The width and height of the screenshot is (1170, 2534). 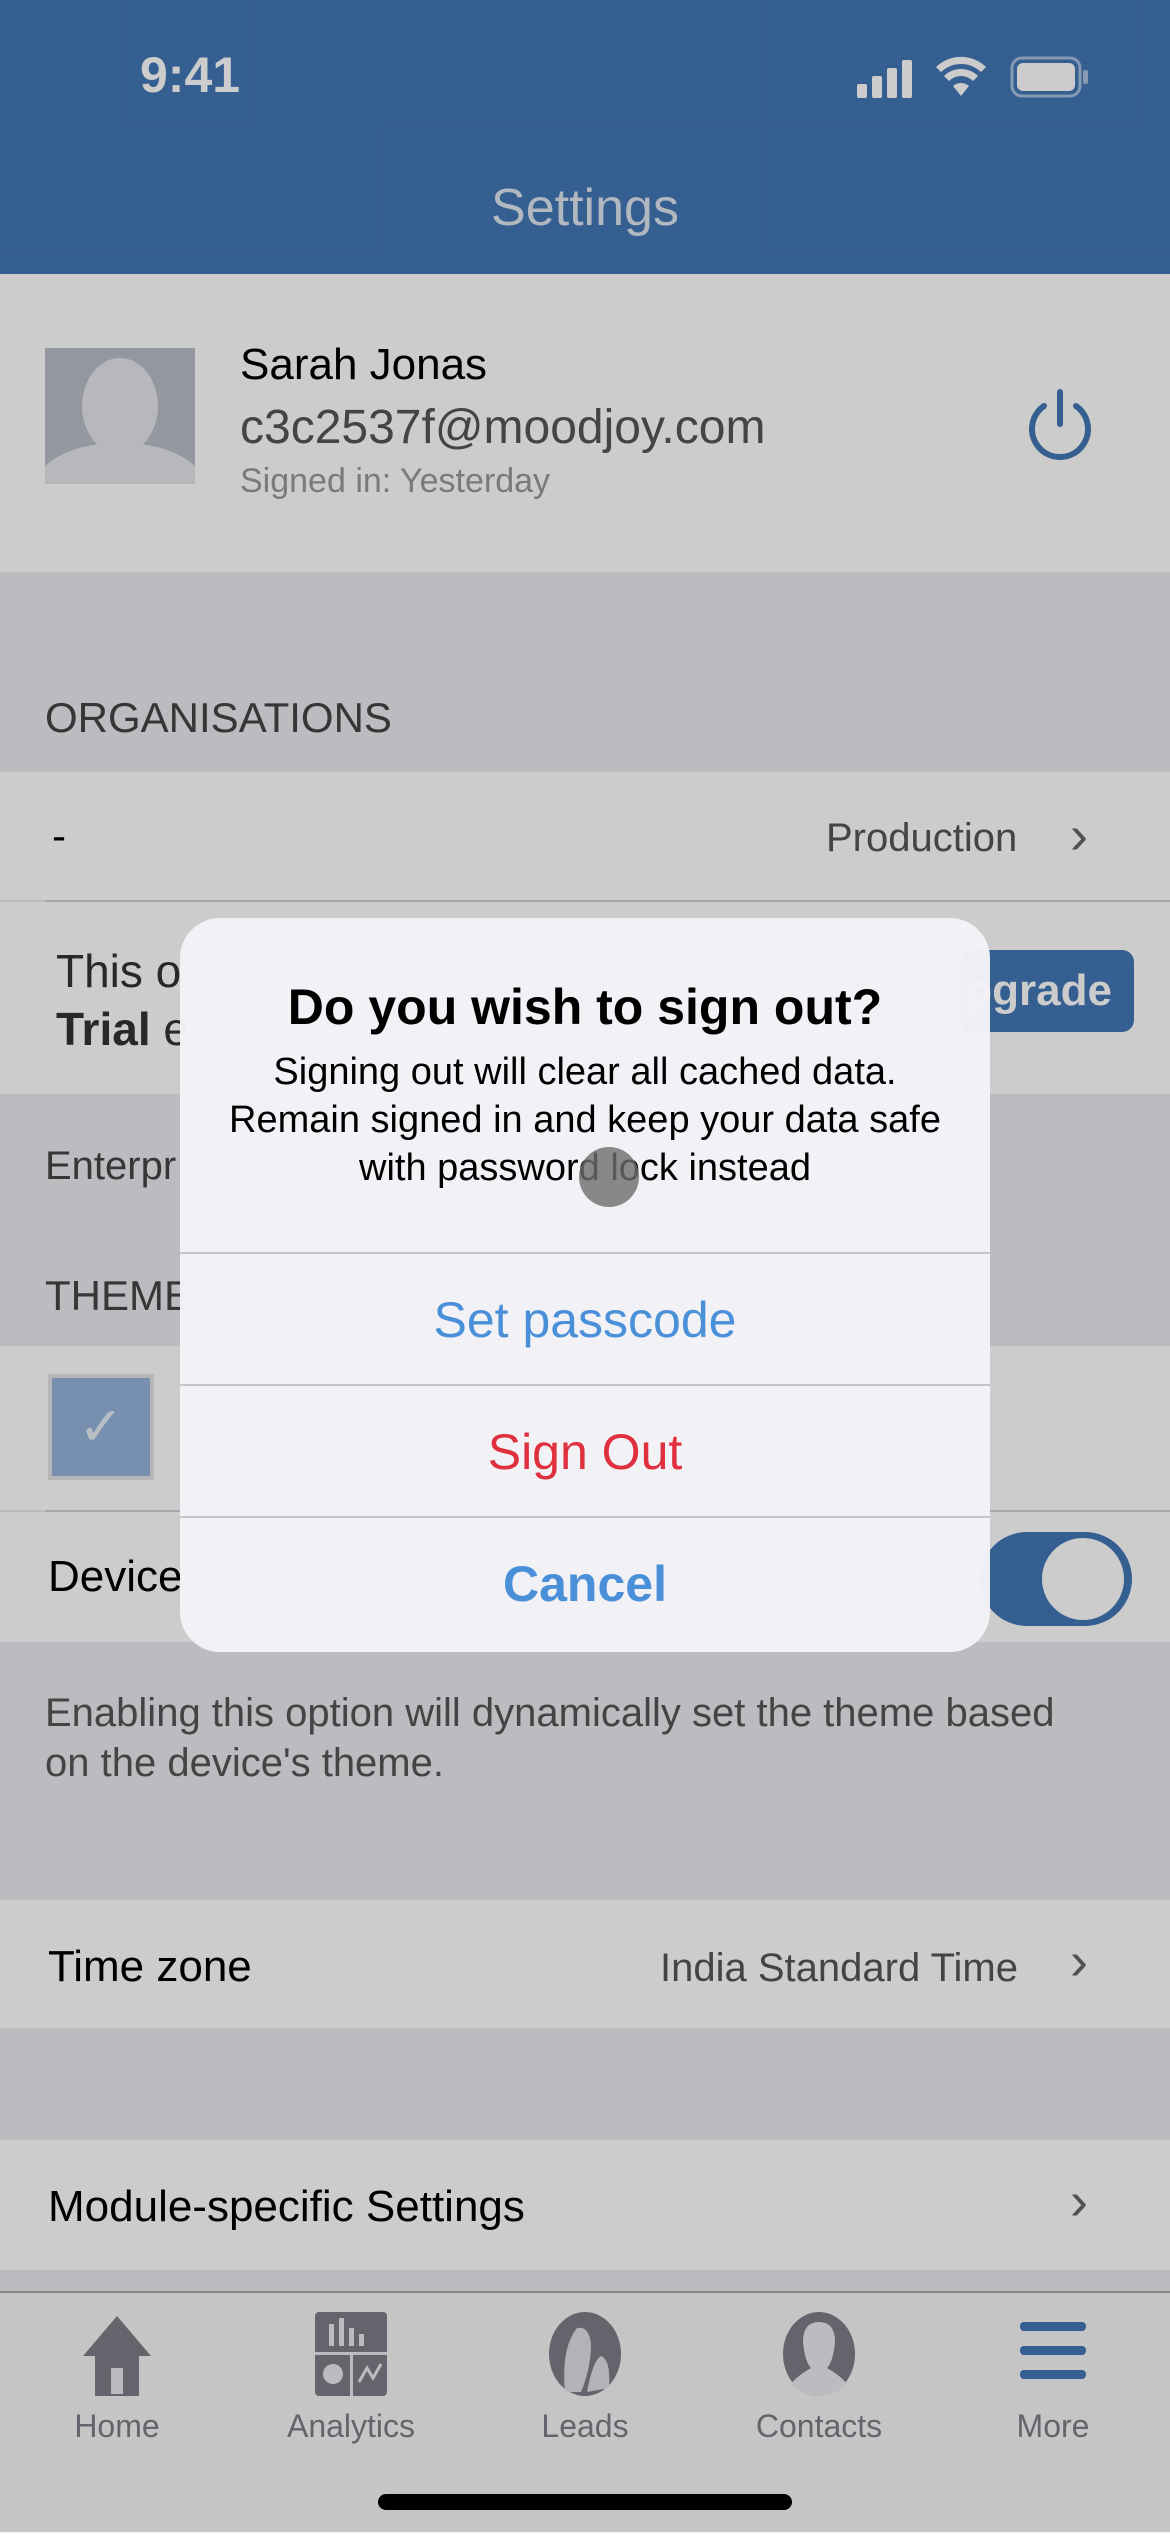 What do you see at coordinates (585, 1583) in the screenshot?
I see `cancel-button: Cancel` at bounding box center [585, 1583].